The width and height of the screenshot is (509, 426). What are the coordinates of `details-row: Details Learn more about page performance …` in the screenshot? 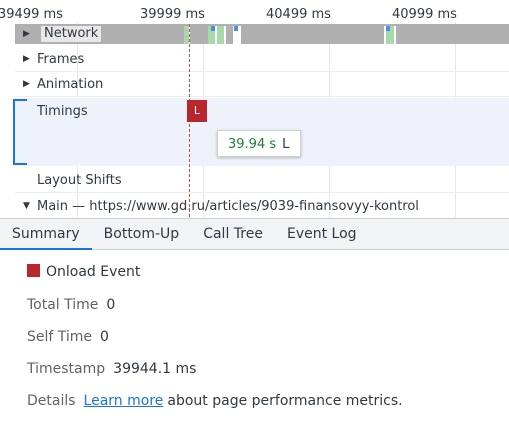 It's located at (215, 401).